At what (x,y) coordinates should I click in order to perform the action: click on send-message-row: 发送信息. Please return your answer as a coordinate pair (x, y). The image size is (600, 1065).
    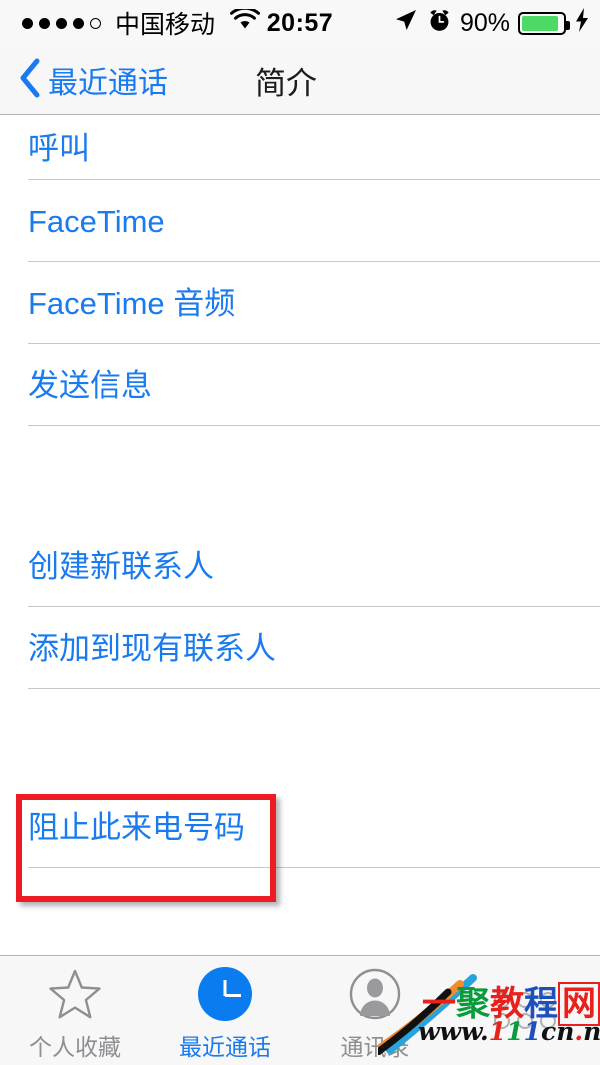
    Looking at the image, I should click on (300, 385).